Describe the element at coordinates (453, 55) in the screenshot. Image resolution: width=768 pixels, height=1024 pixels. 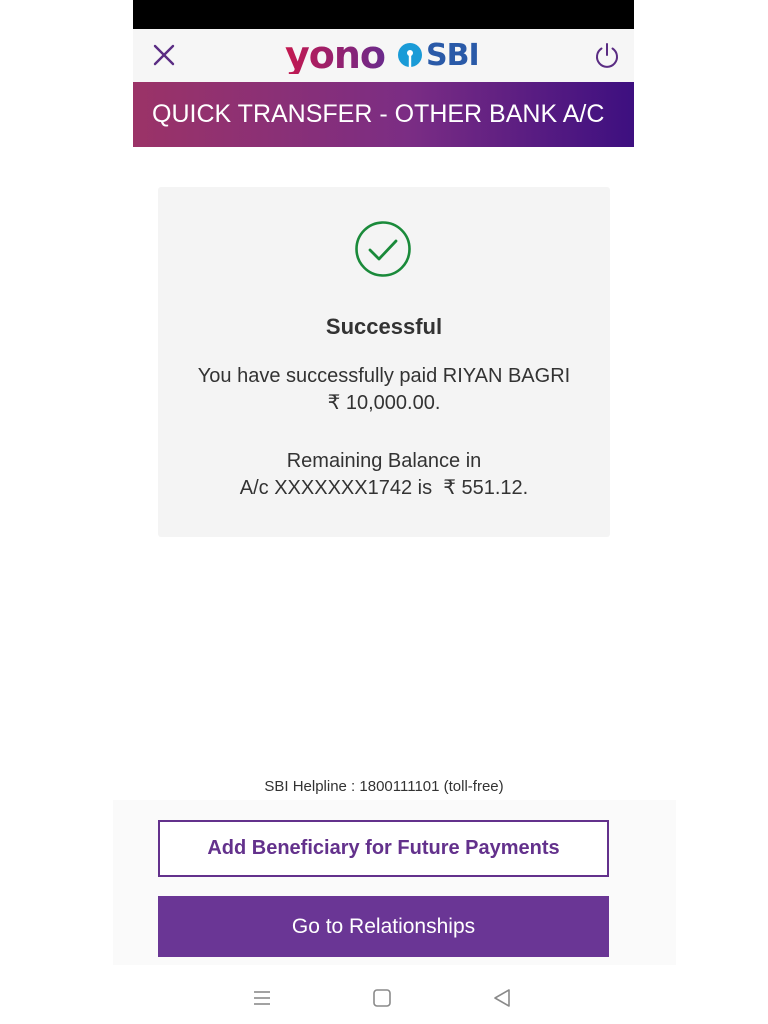
I see `sbi-logo-text: SBI` at that location.